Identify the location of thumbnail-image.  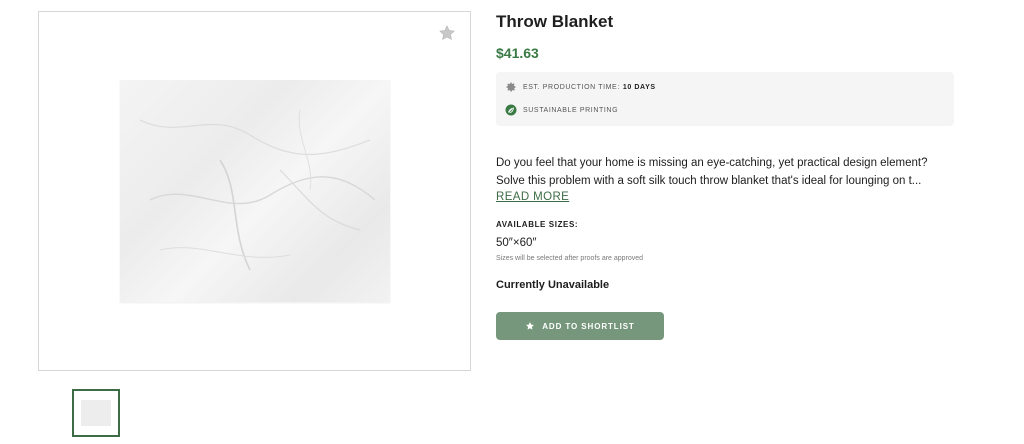
(96, 413).